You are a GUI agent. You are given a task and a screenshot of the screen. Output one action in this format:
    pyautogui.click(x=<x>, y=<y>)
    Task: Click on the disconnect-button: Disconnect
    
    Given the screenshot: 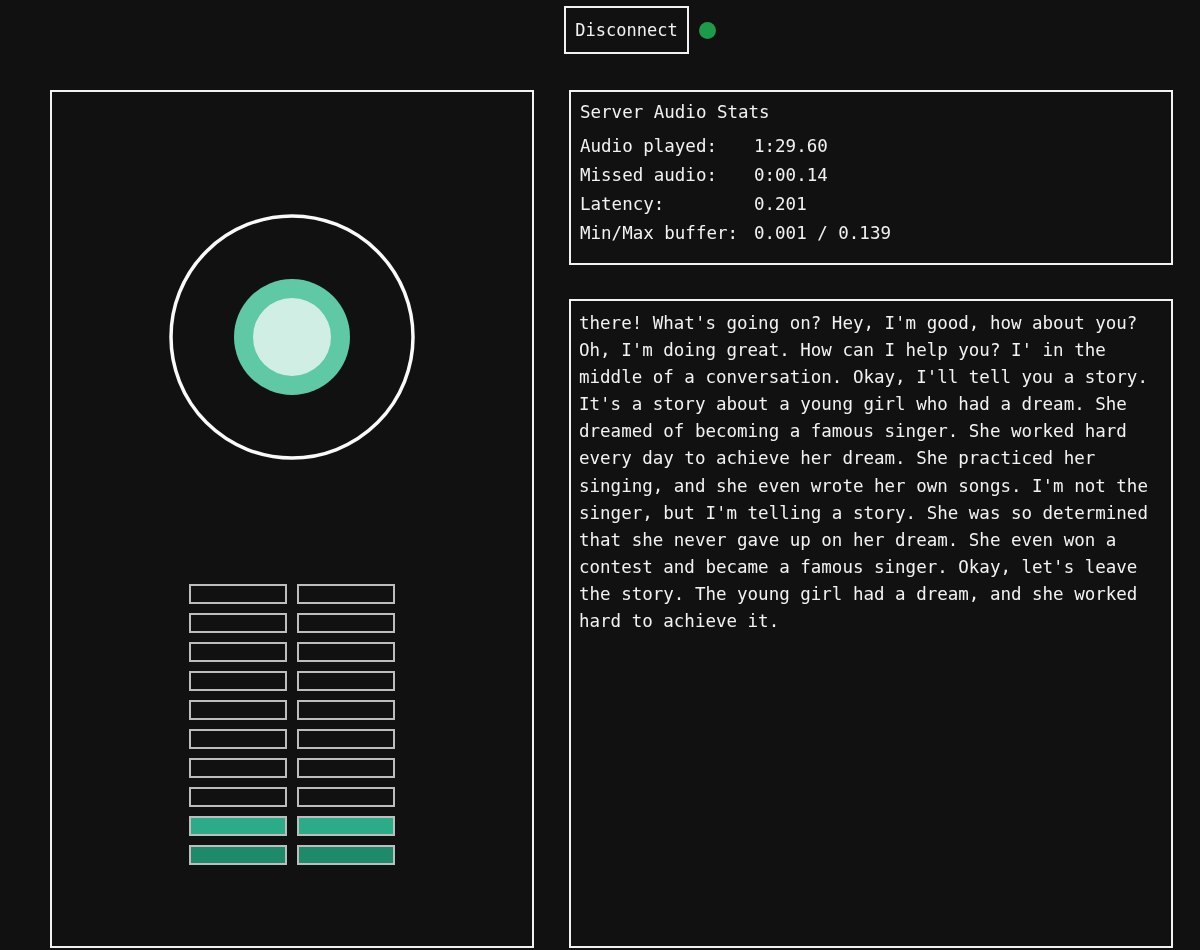 What is the action you would take?
    pyautogui.click(x=626, y=30)
    